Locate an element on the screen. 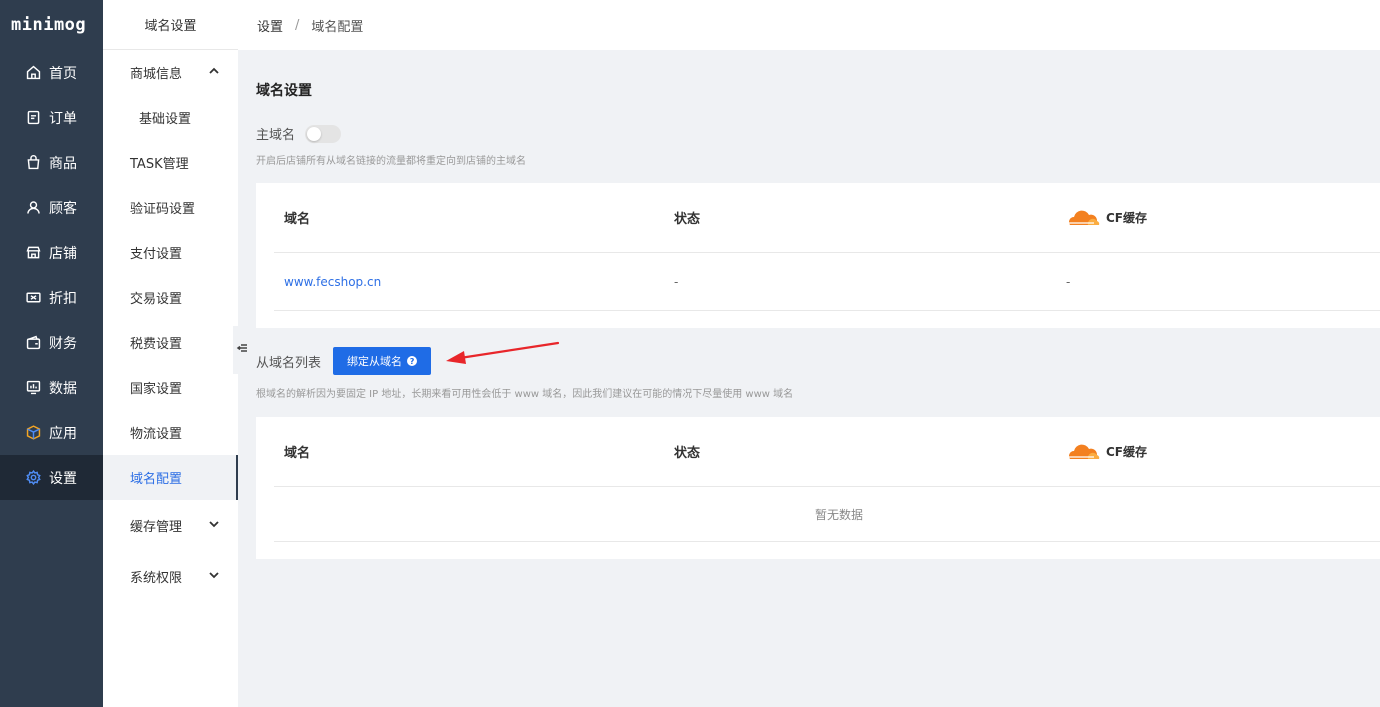 This screenshot has width=1380, height=707. nav-item-store: 店铺 is located at coordinates (51, 252).